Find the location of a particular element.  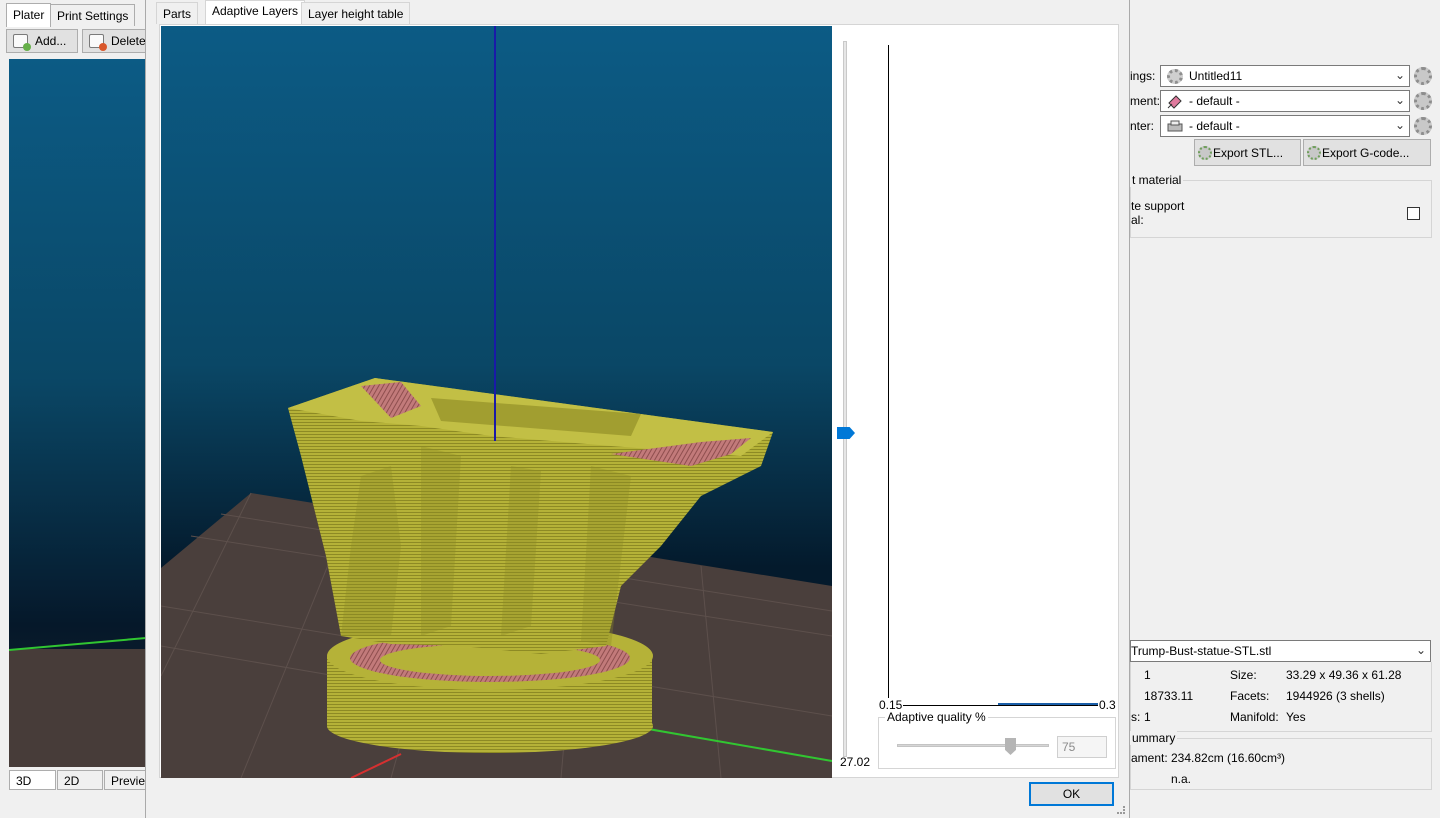

parts-label: s: is located at coordinates (1136, 717).